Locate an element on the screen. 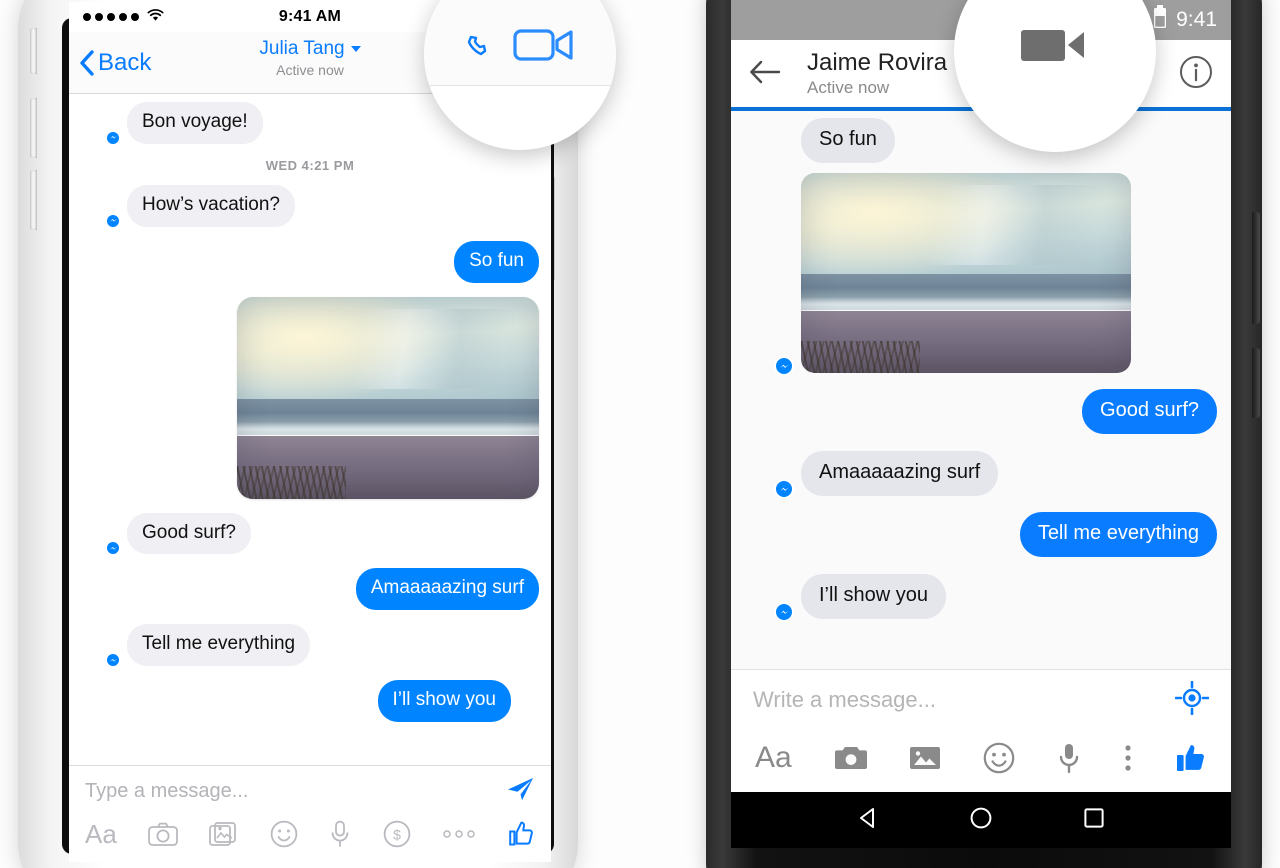 This screenshot has width=1280, height=868. payments-dollar-icon: $ is located at coordinates (397, 834).